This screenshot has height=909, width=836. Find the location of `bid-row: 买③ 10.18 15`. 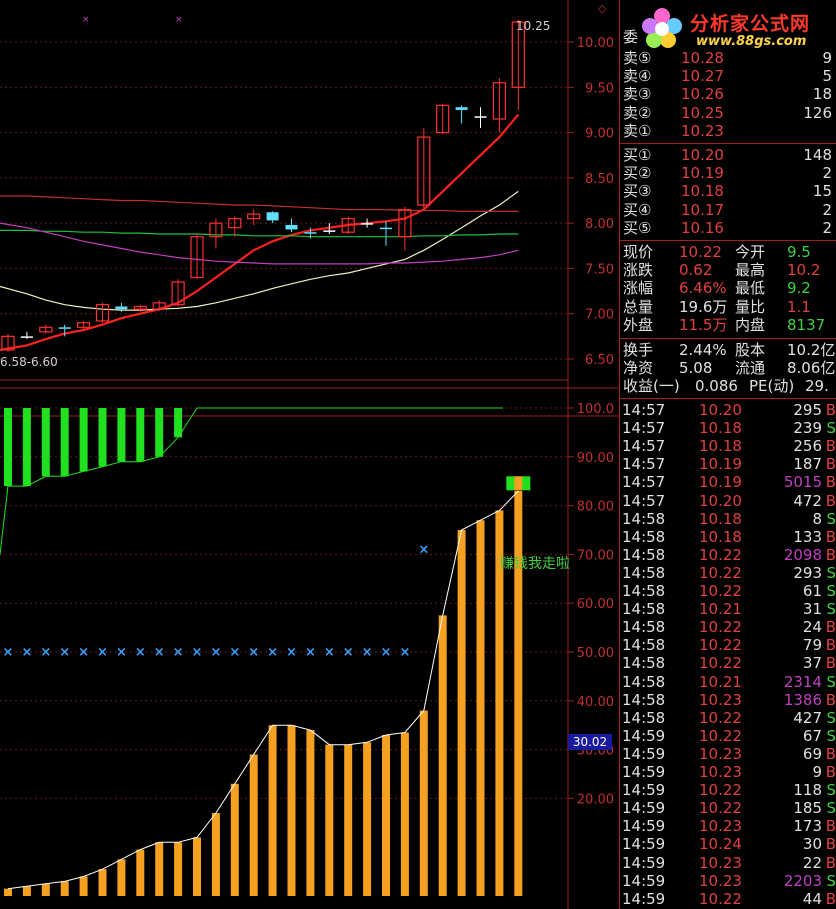

bid-row: 买③ 10.18 15 is located at coordinates (727, 191).